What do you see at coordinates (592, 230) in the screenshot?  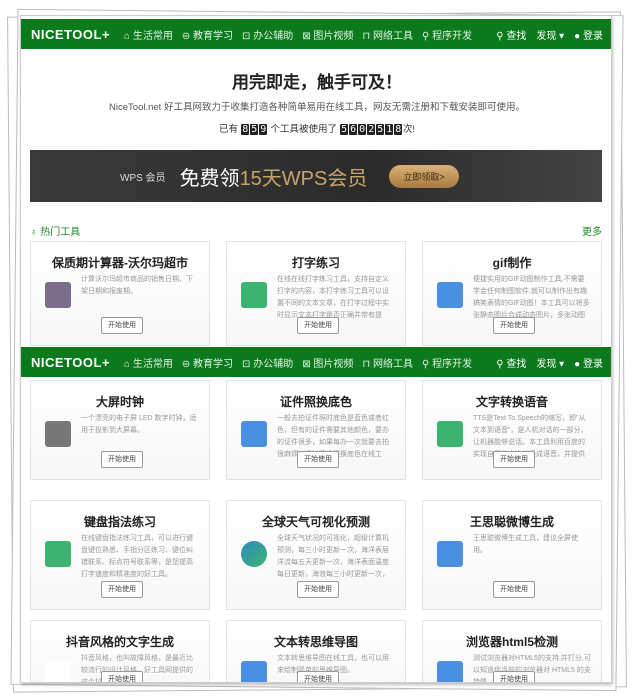 I see `more-link: 更多` at bounding box center [592, 230].